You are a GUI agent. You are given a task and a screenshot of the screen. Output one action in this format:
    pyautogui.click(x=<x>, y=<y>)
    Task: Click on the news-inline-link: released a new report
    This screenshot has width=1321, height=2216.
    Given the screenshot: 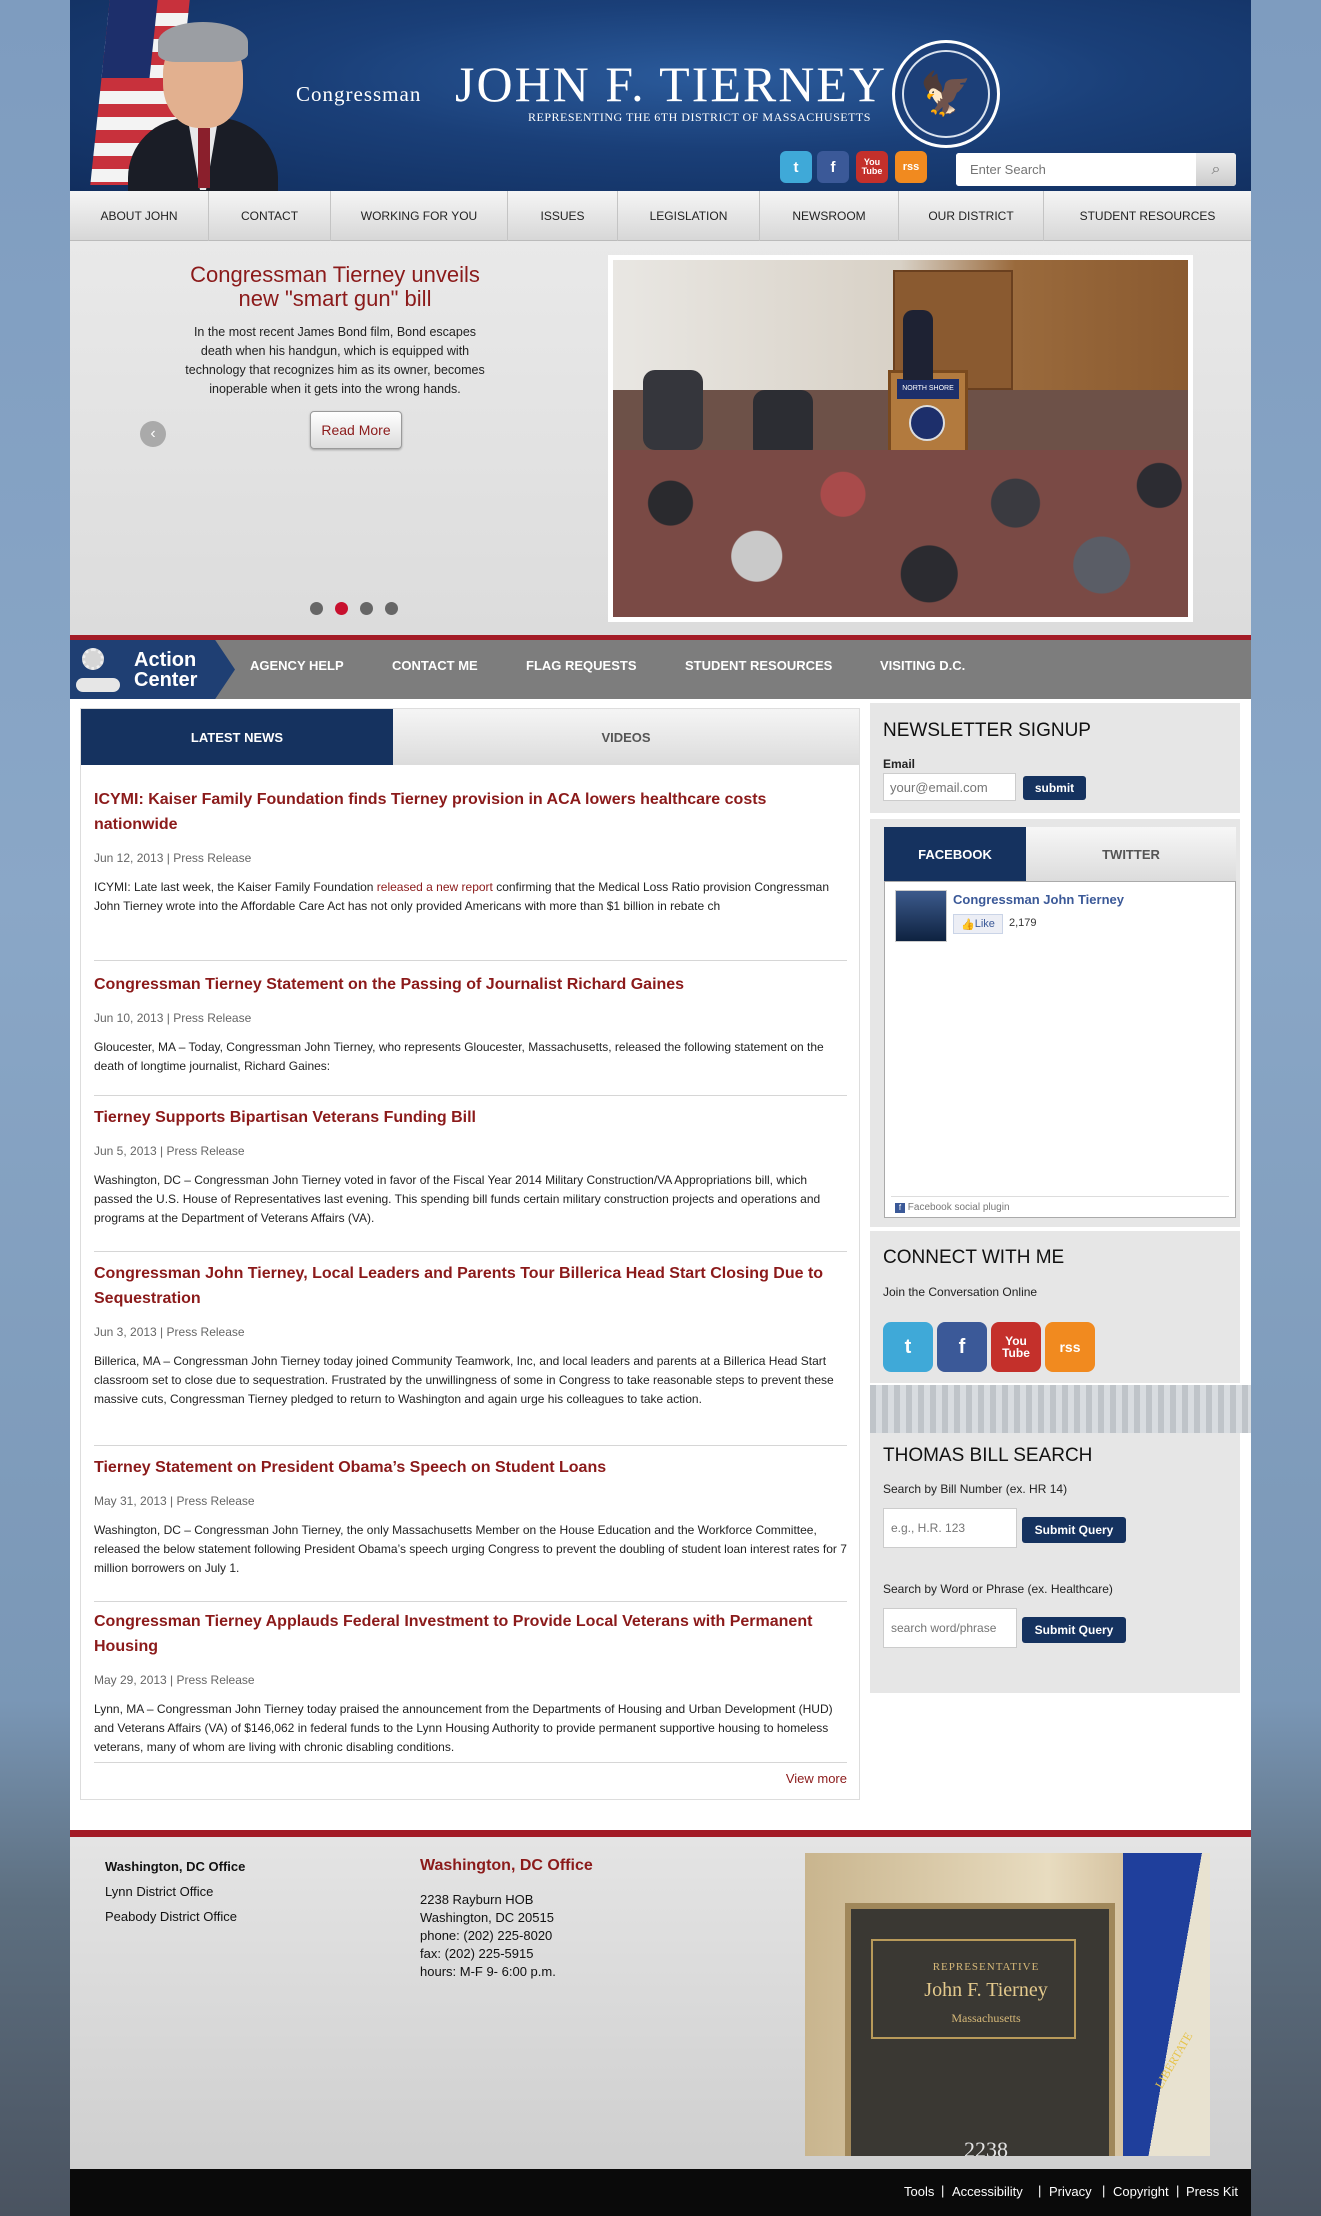 What is the action you would take?
    pyautogui.click(x=435, y=887)
    